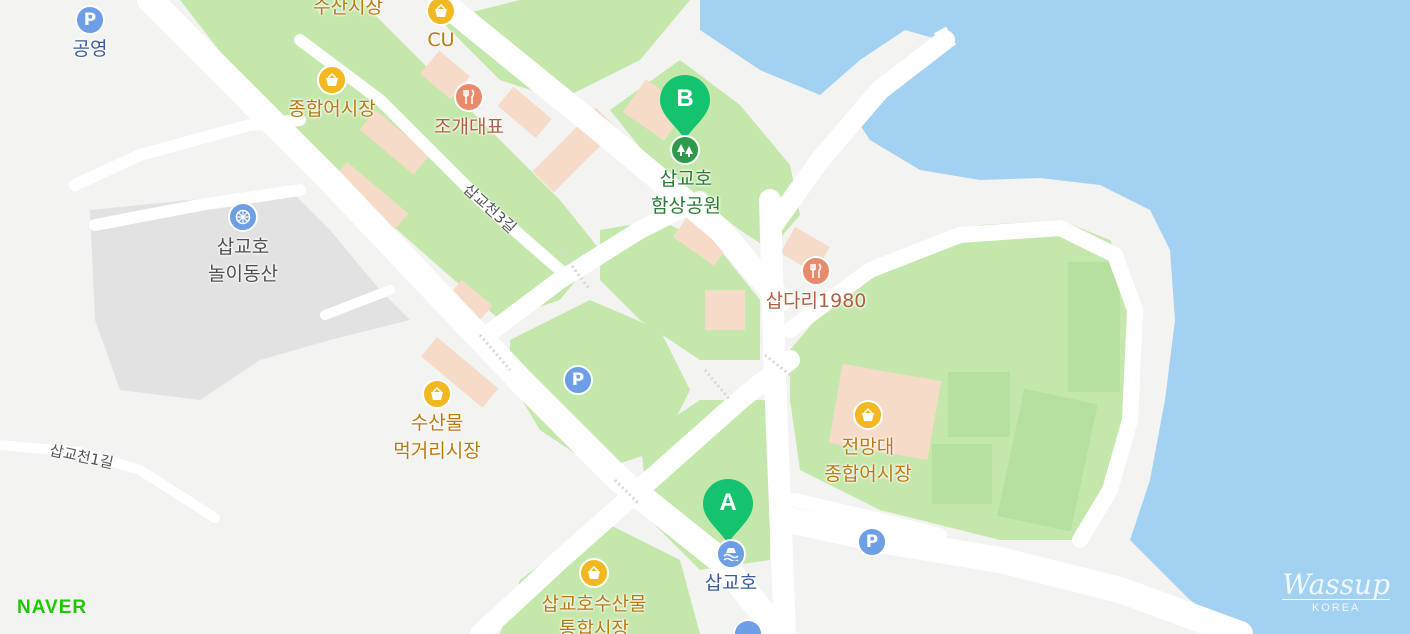  I want to click on pier, so click(945, 39).